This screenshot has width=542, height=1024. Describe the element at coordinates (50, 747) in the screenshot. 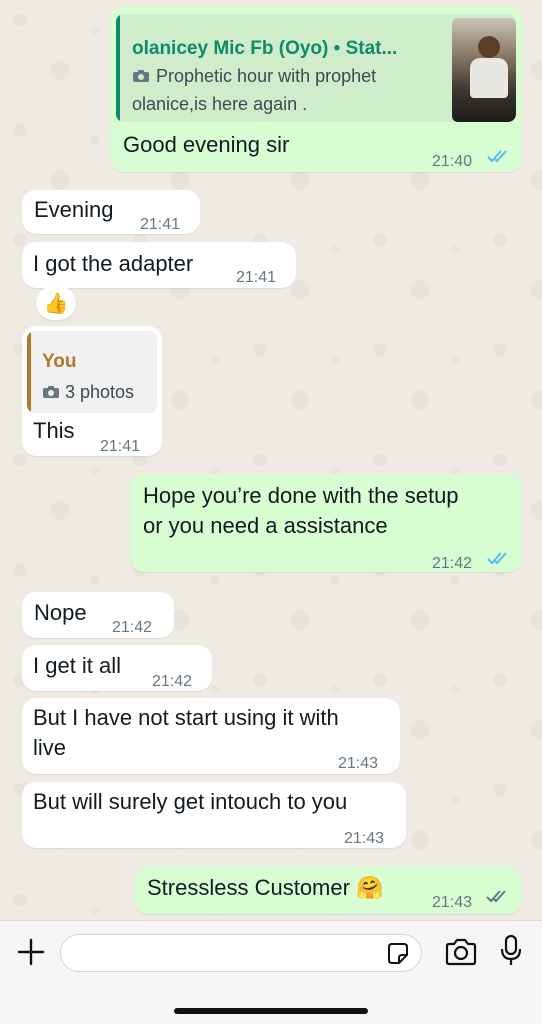

I see `message-text-line2: live` at that location.